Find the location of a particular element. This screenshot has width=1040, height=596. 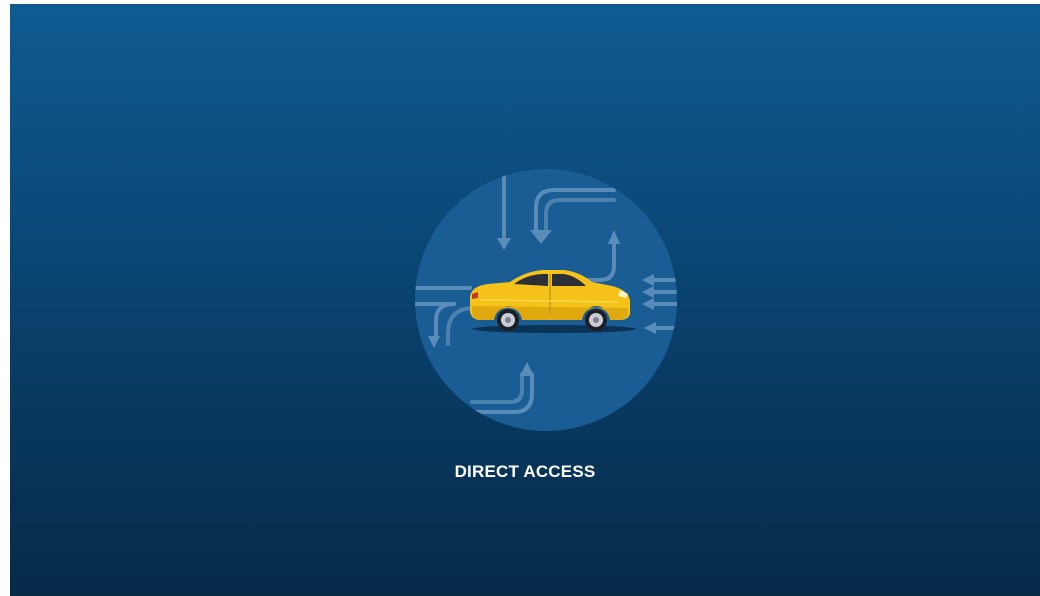

direct-access-tile is located at coordinates (546, 300).